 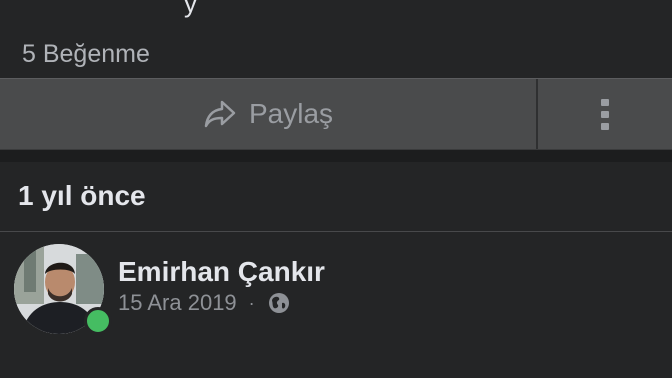 What do you see at coordinates (291, 113) in the screenshot?
I see `share-label: Paylaş` at bounding box center [291, 113].